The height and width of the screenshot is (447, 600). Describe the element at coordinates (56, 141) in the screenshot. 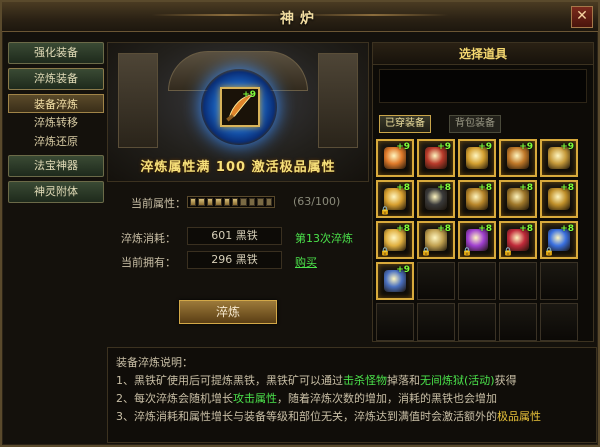

I see `sidebar-subitem-temper-restore: 淬炼还原` at that location.